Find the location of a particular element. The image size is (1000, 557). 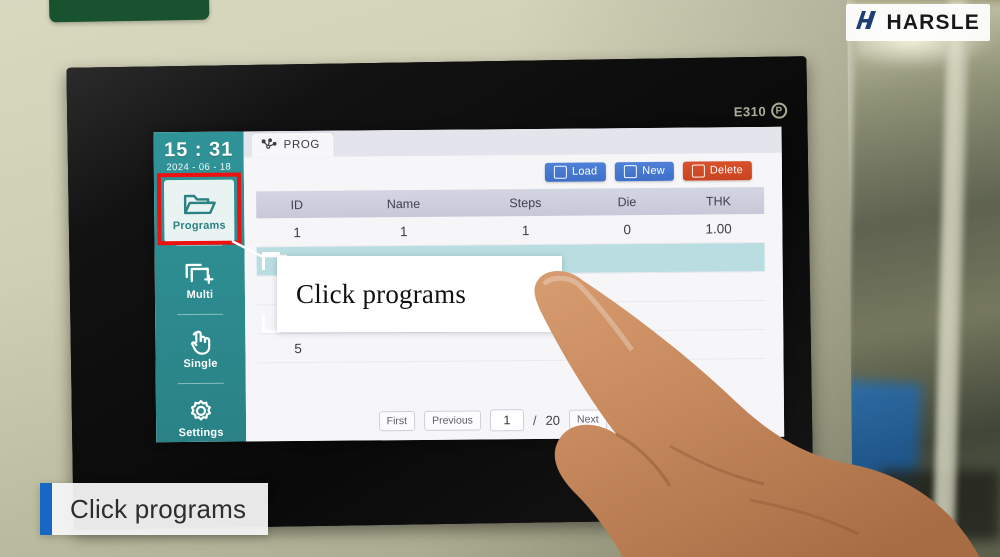

new-button-label: New is located at coordinates (653, 171).